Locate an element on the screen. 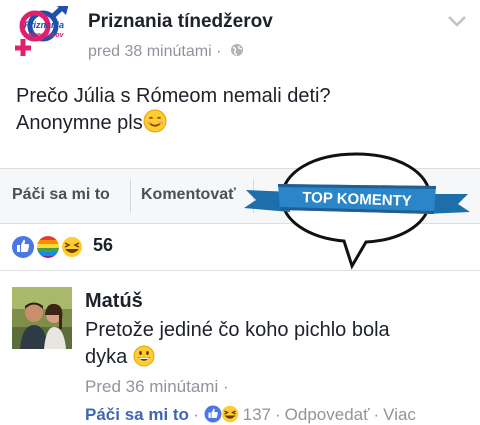 This screenshot has height=425, width=480. reaction-count: 56 is located at coordinates (103, 245).